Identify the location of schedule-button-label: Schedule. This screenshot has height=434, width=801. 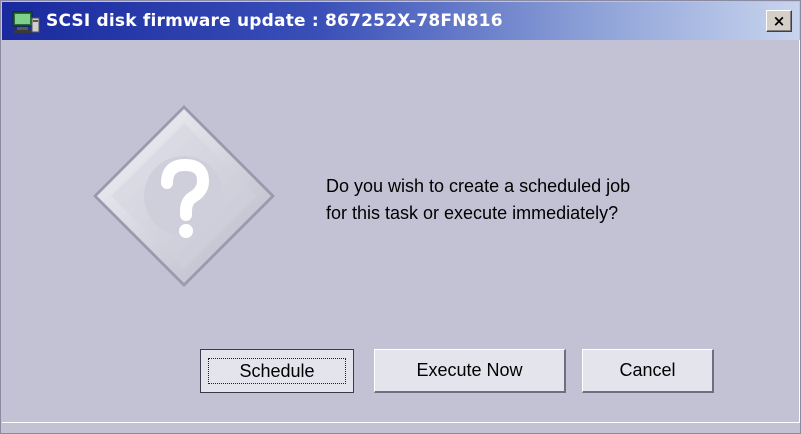
(277, 370).